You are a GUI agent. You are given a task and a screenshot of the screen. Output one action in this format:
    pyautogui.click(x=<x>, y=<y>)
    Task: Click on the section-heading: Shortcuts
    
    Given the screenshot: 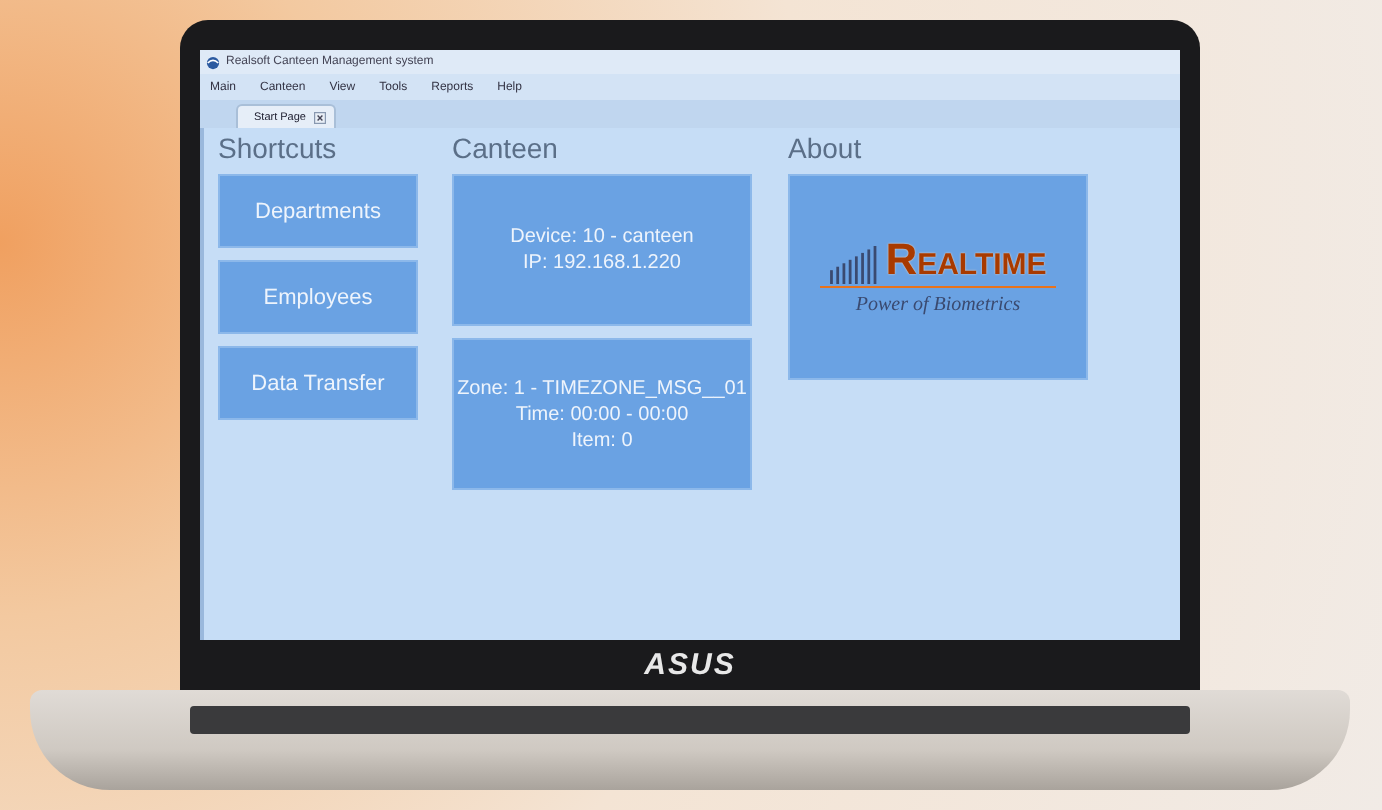 What is the action you would take?
    pyautogui.click(x=278, y=149)
    